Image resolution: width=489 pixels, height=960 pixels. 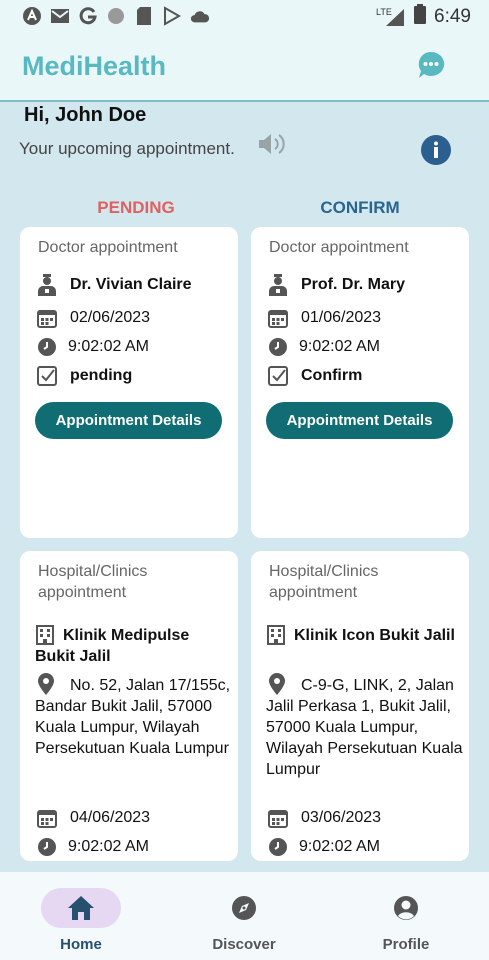 I want to click on nav-profile-indicator, so click(x=406, y=908).